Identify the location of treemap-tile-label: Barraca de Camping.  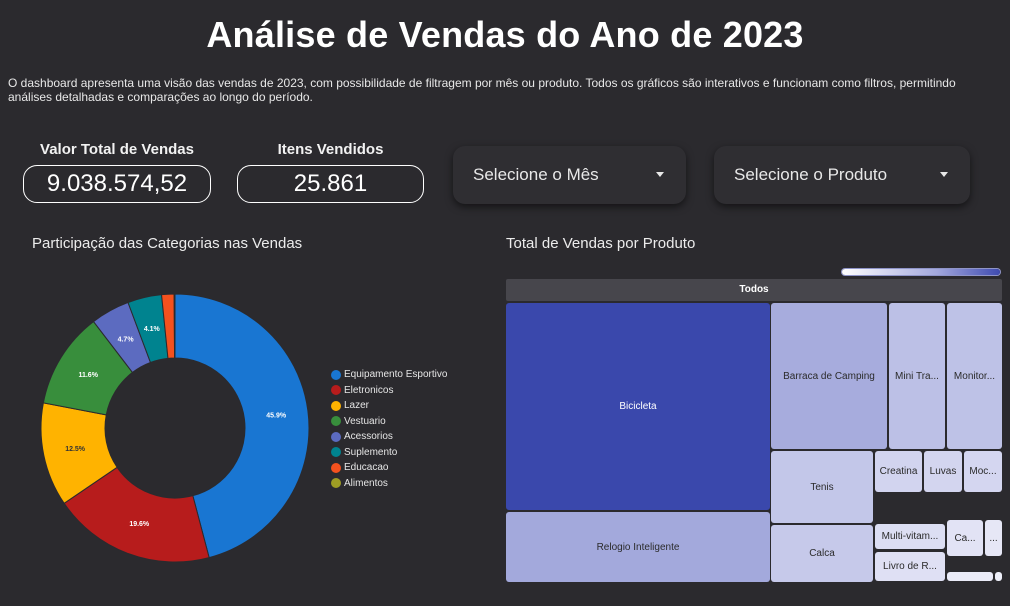
(829, 376).